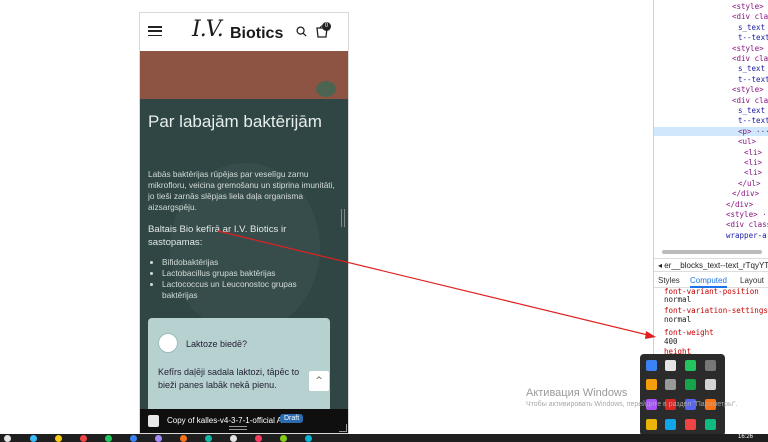  I want to click on element-breadcrumb: ◂ er__blocks_text--text_rTqyYT, so click(711, 265).